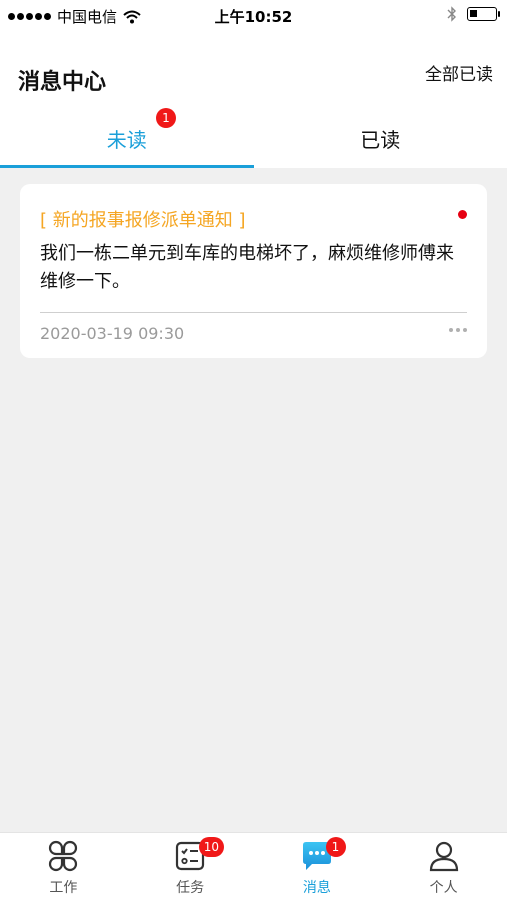 The width and height of the screenshot is (507, 900). What do you see at coordinates (483, 14) in the screenshot?
I see `battery-icon` at bounding box center [483, 14].